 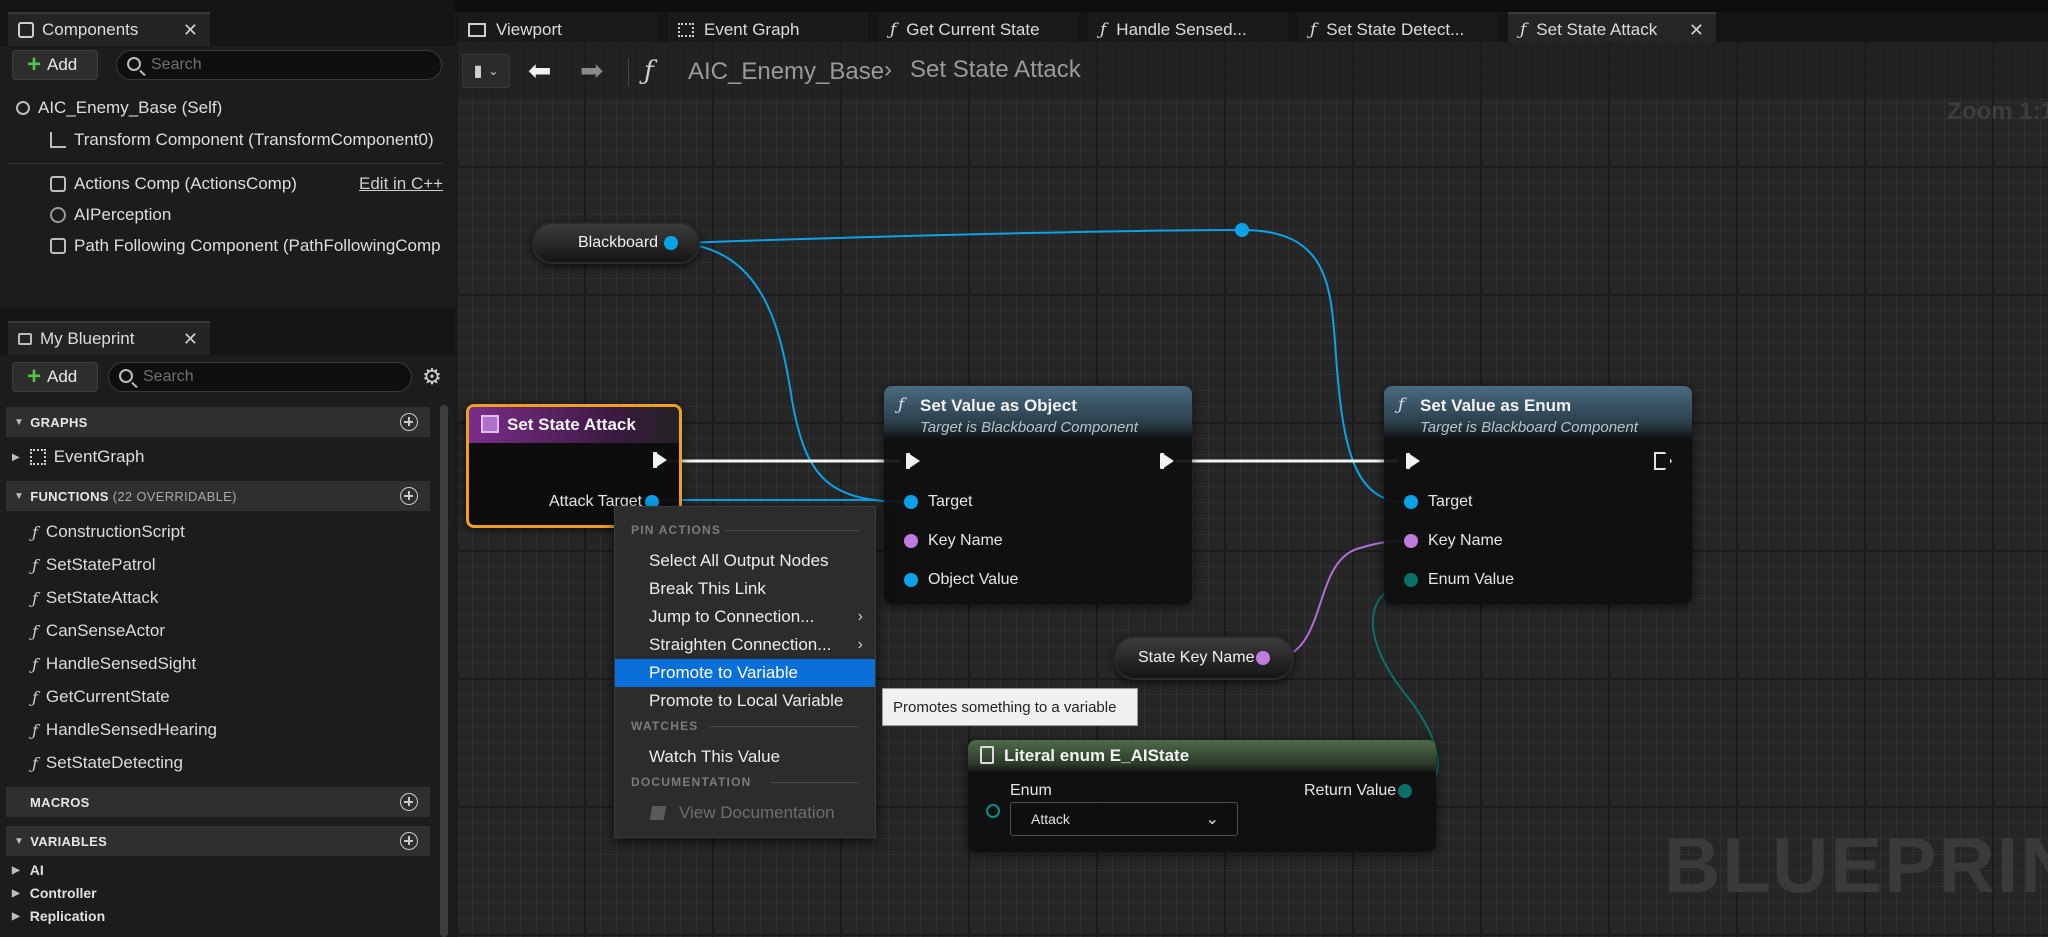 What do you see at coordinates (1242, 230) in the screenshot?
I see `reroute-node` at bounding box center [1242, 230].